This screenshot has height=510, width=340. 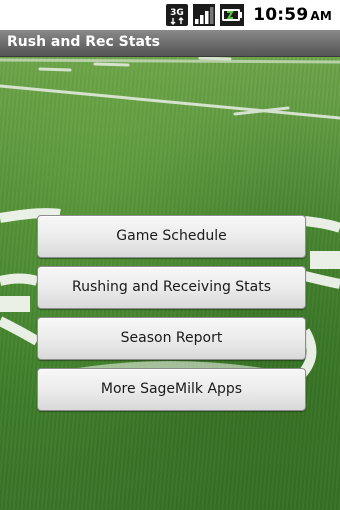 I want to click on battery-icon, so click(x=232, y=15).